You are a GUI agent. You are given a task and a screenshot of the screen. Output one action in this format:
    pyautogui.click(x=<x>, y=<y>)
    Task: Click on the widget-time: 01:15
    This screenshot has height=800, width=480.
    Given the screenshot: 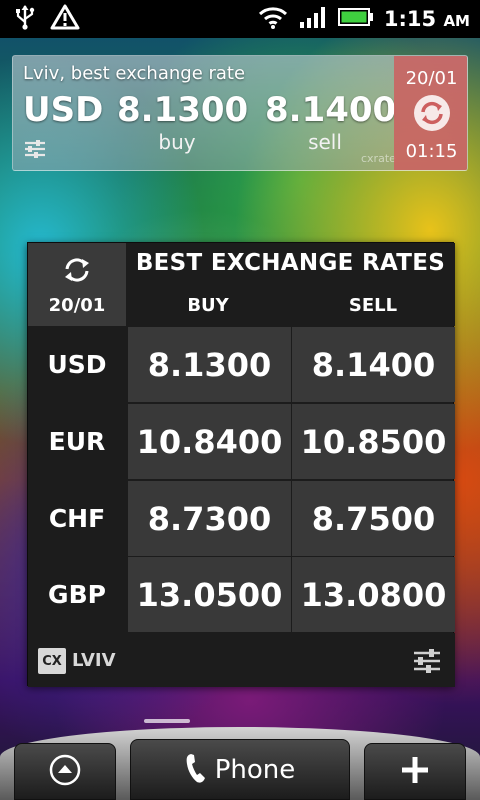 What is the action you would take?
    pyautogui.click(x=431, y=151)
    